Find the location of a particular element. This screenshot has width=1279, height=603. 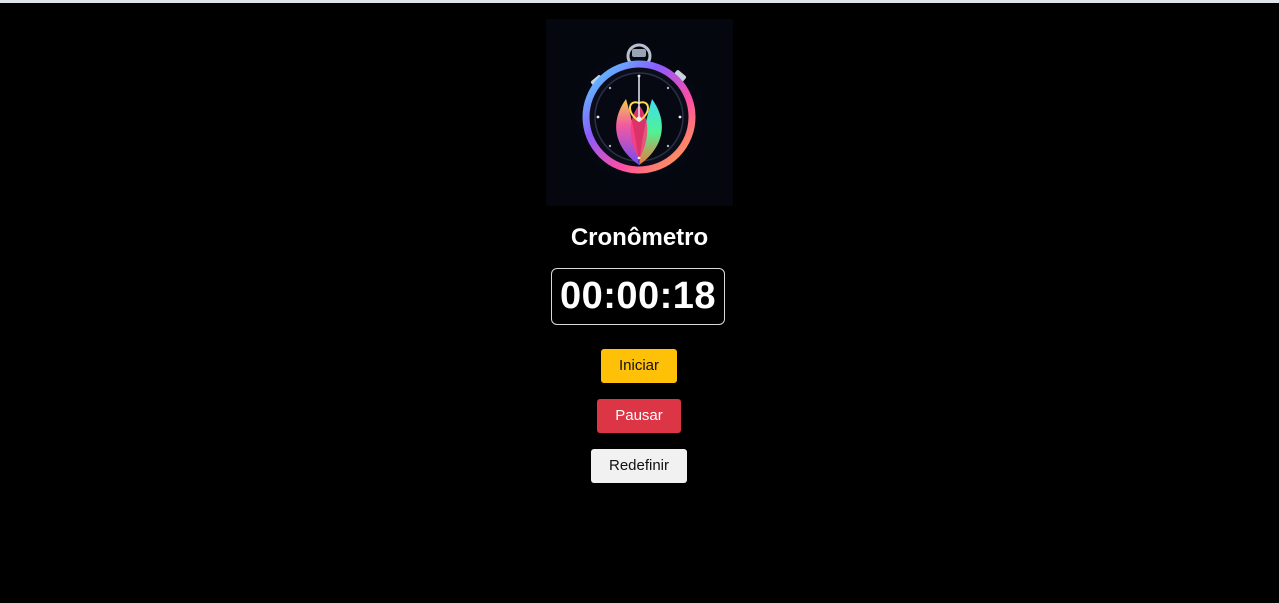

pause-button: Pausar is located at coordinates (639, 416).